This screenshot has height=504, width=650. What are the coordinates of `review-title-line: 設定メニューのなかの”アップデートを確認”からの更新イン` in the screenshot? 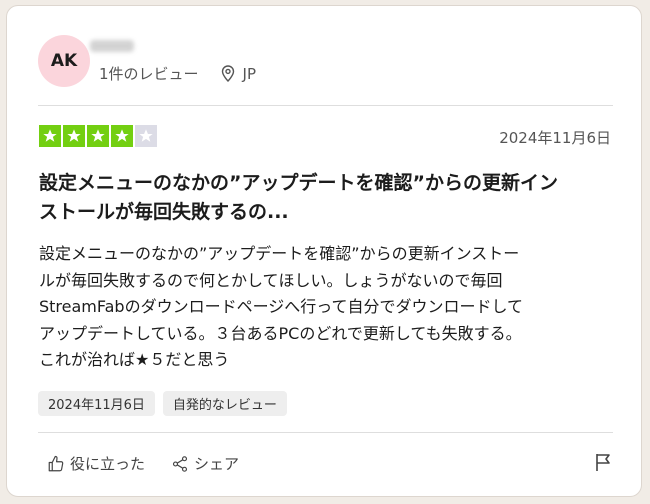 It's located at (298, 183).